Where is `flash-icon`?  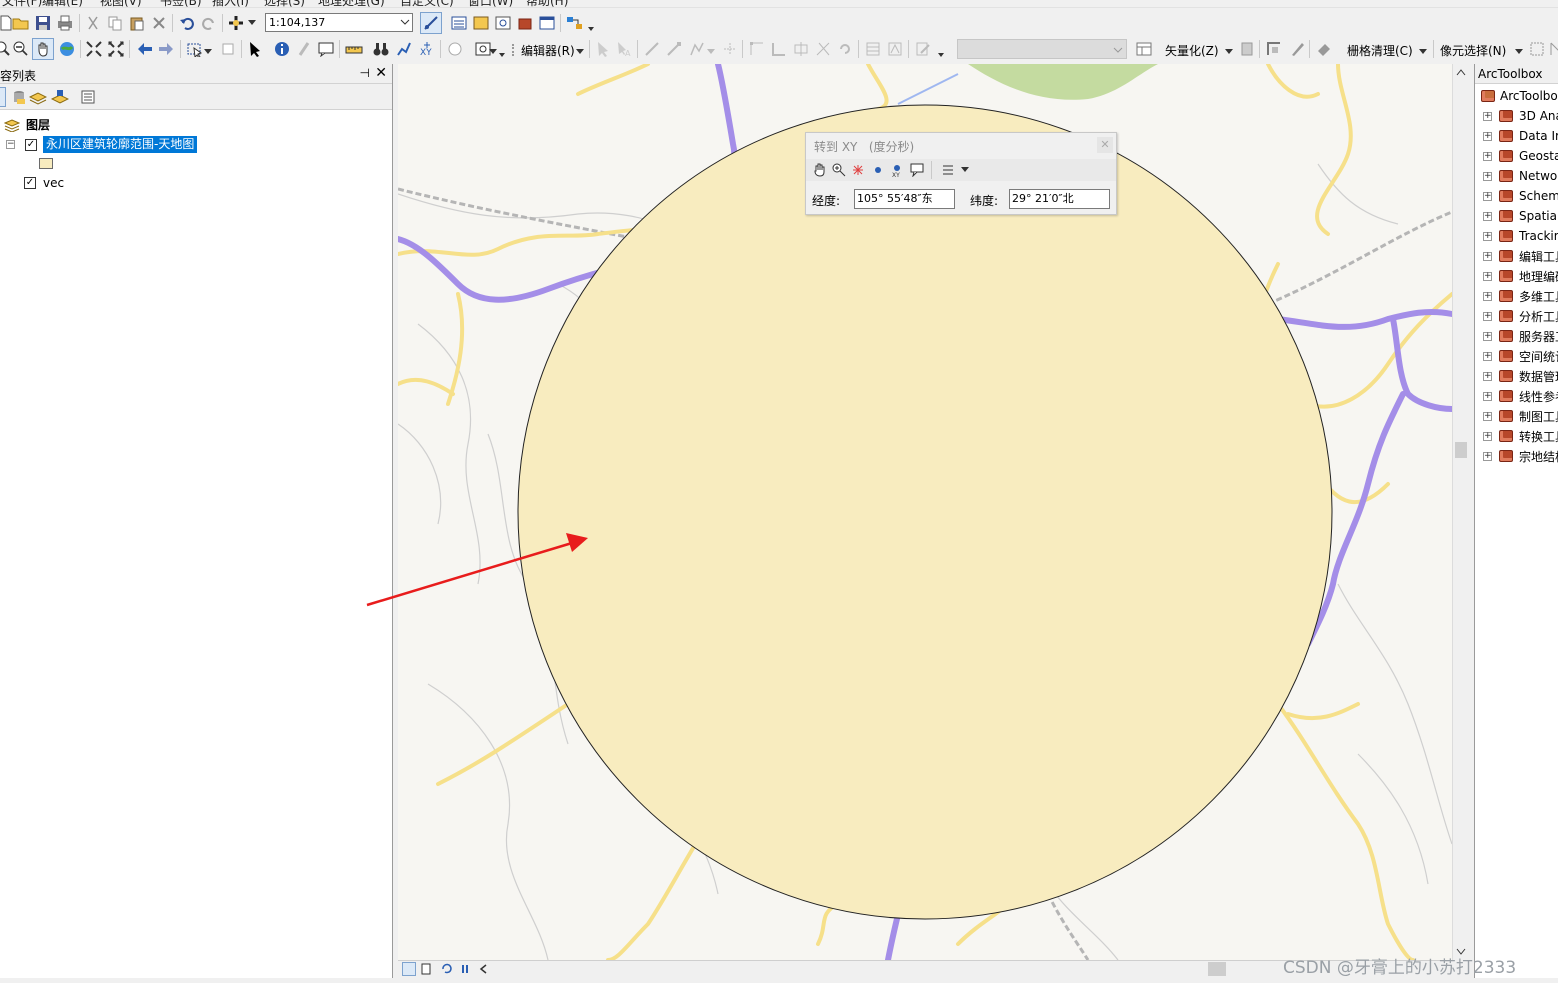
flash-icon is located at coordinates (858, 170).